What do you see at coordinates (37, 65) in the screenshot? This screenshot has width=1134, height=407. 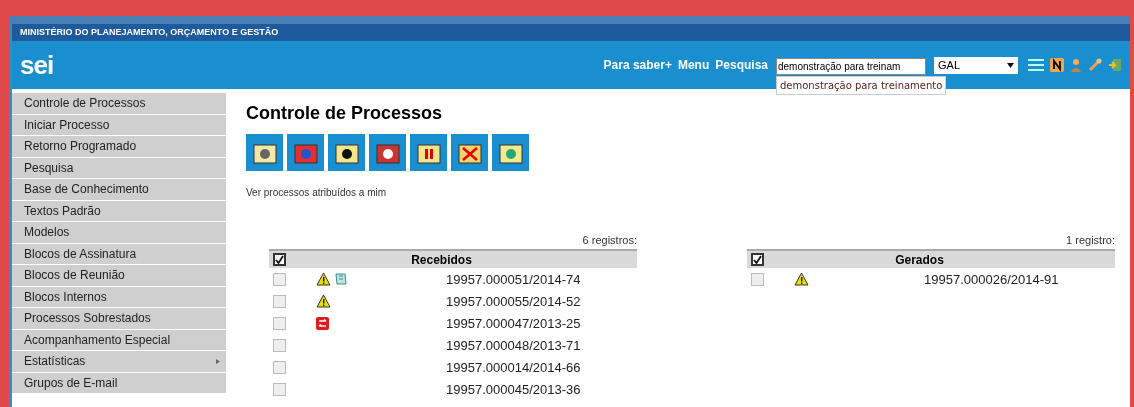 I see `logo: sei` at bounding box center [37, 65].